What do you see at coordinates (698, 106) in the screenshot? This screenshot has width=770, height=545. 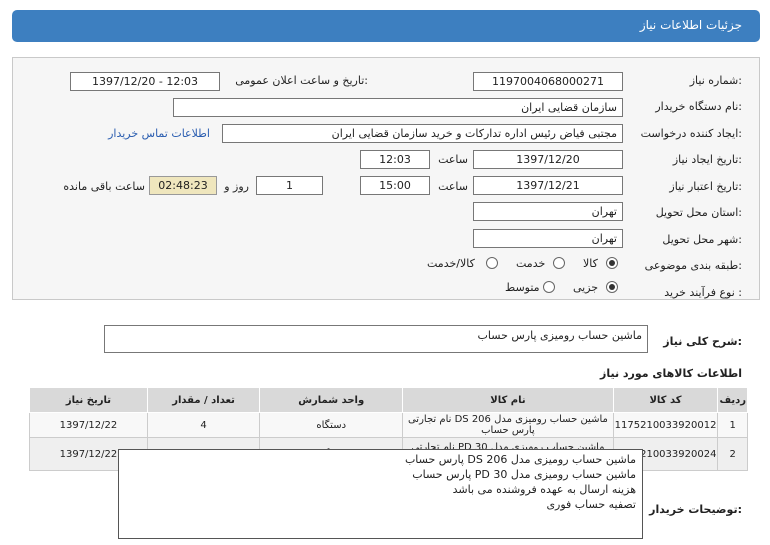 I see `buyer-org-label: نام دستگاه خریدار:` at bounding box center [698, 106].